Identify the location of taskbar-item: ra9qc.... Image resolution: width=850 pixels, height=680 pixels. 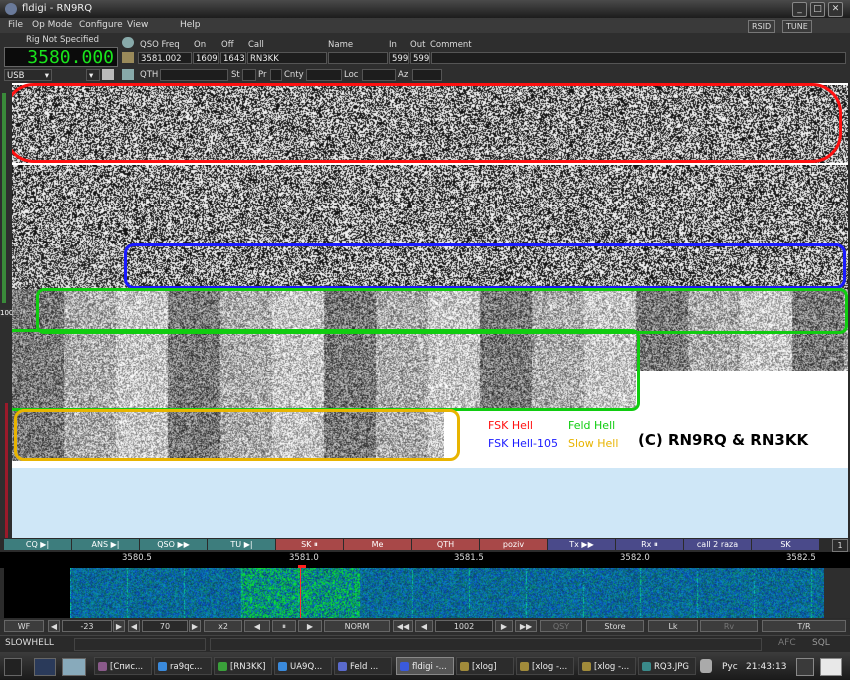
(183, 666).